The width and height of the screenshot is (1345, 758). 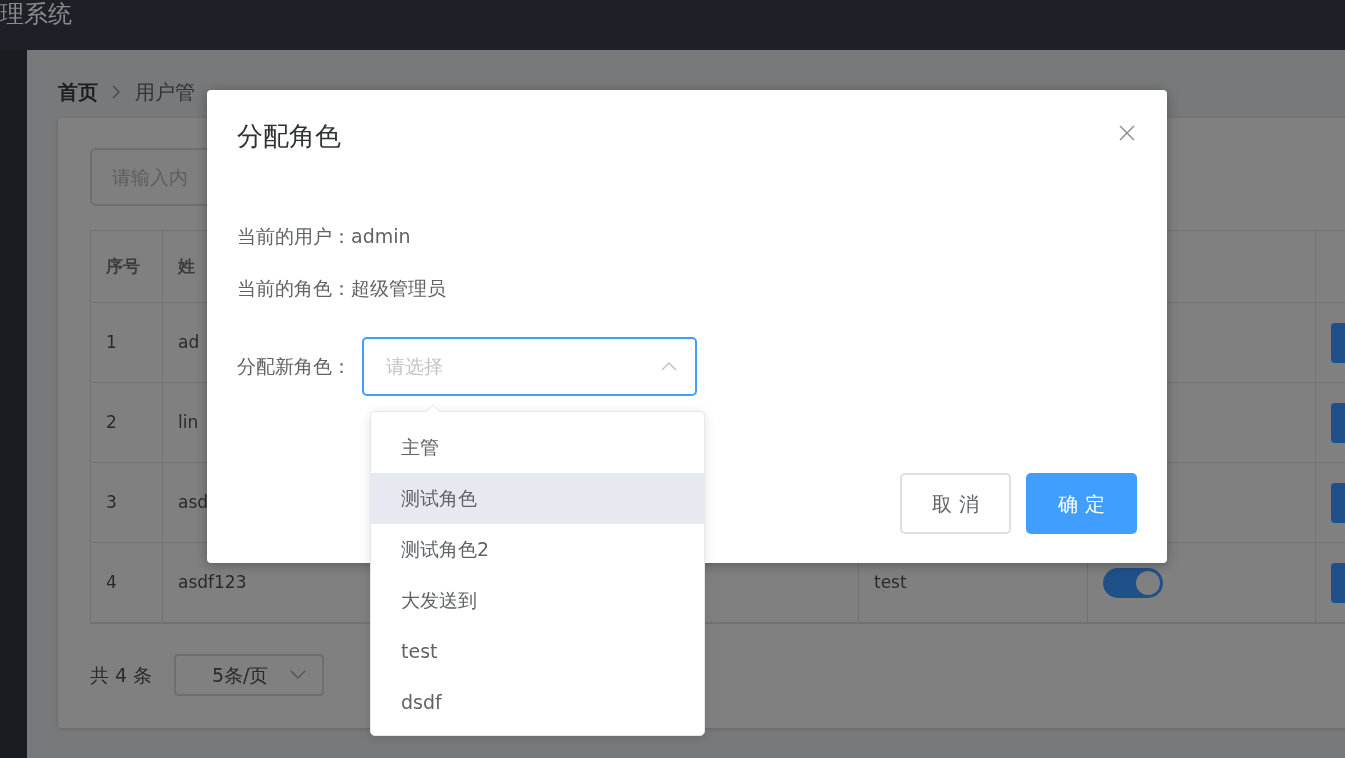 I want to click on table-cell: 3, so click(x=127, y=503).